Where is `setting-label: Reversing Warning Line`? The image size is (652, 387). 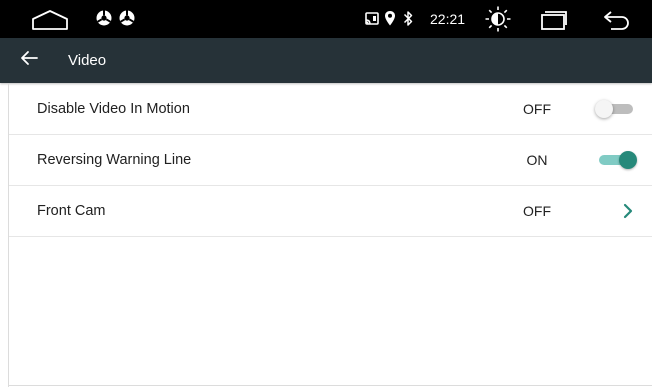 setting-label: Reversing Warning Line is located at coordinates (114, 160).